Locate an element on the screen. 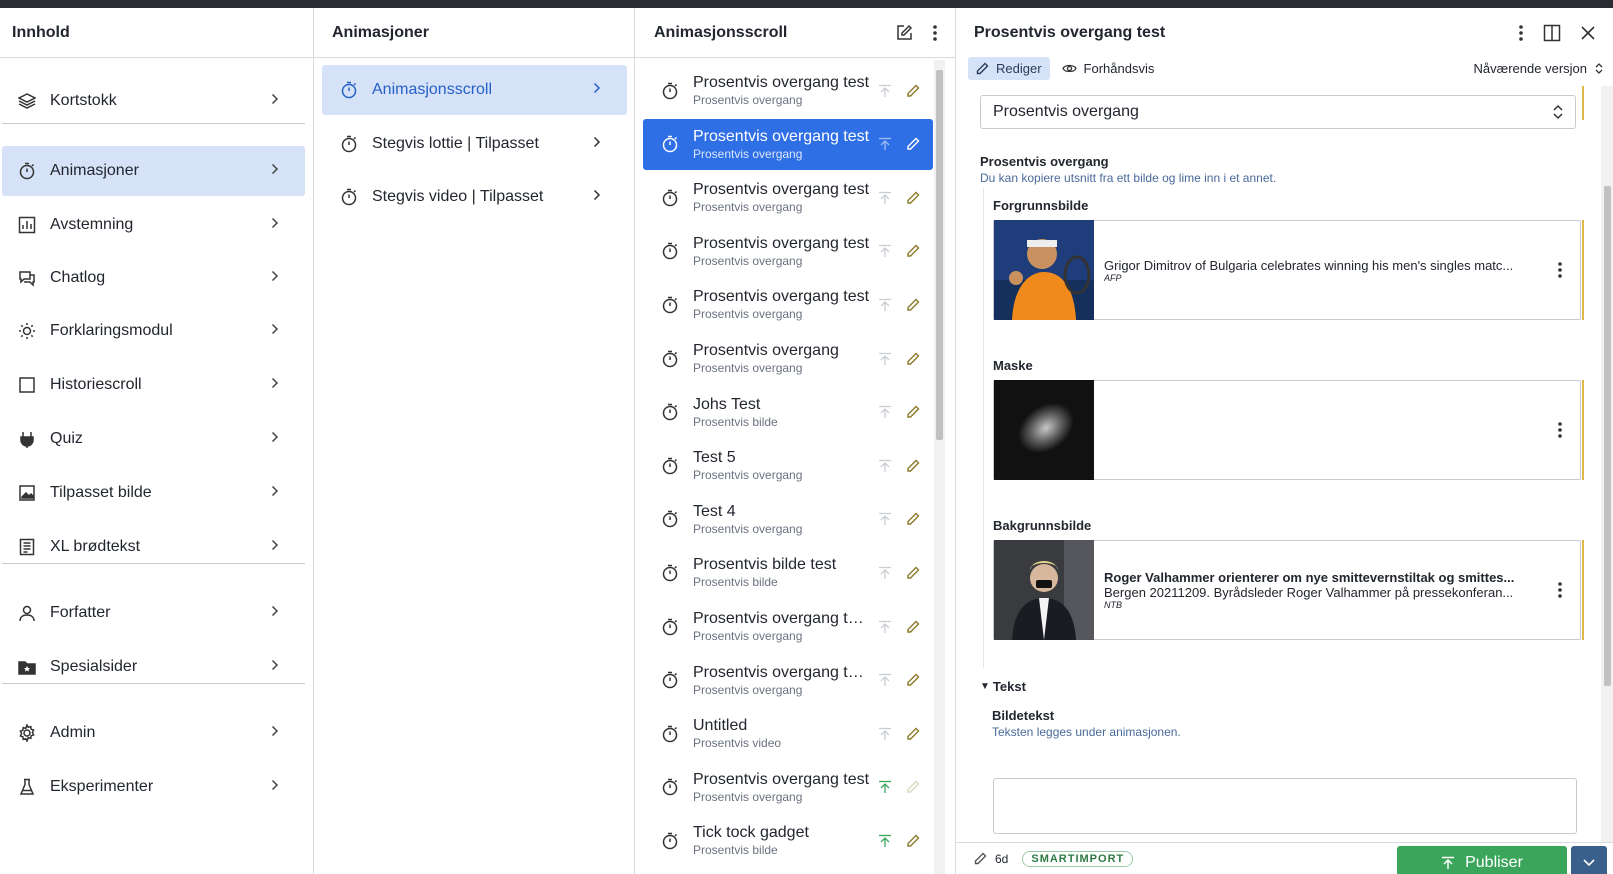  type-select: Prosentvis overgang is located at coordinates (1278, 112).